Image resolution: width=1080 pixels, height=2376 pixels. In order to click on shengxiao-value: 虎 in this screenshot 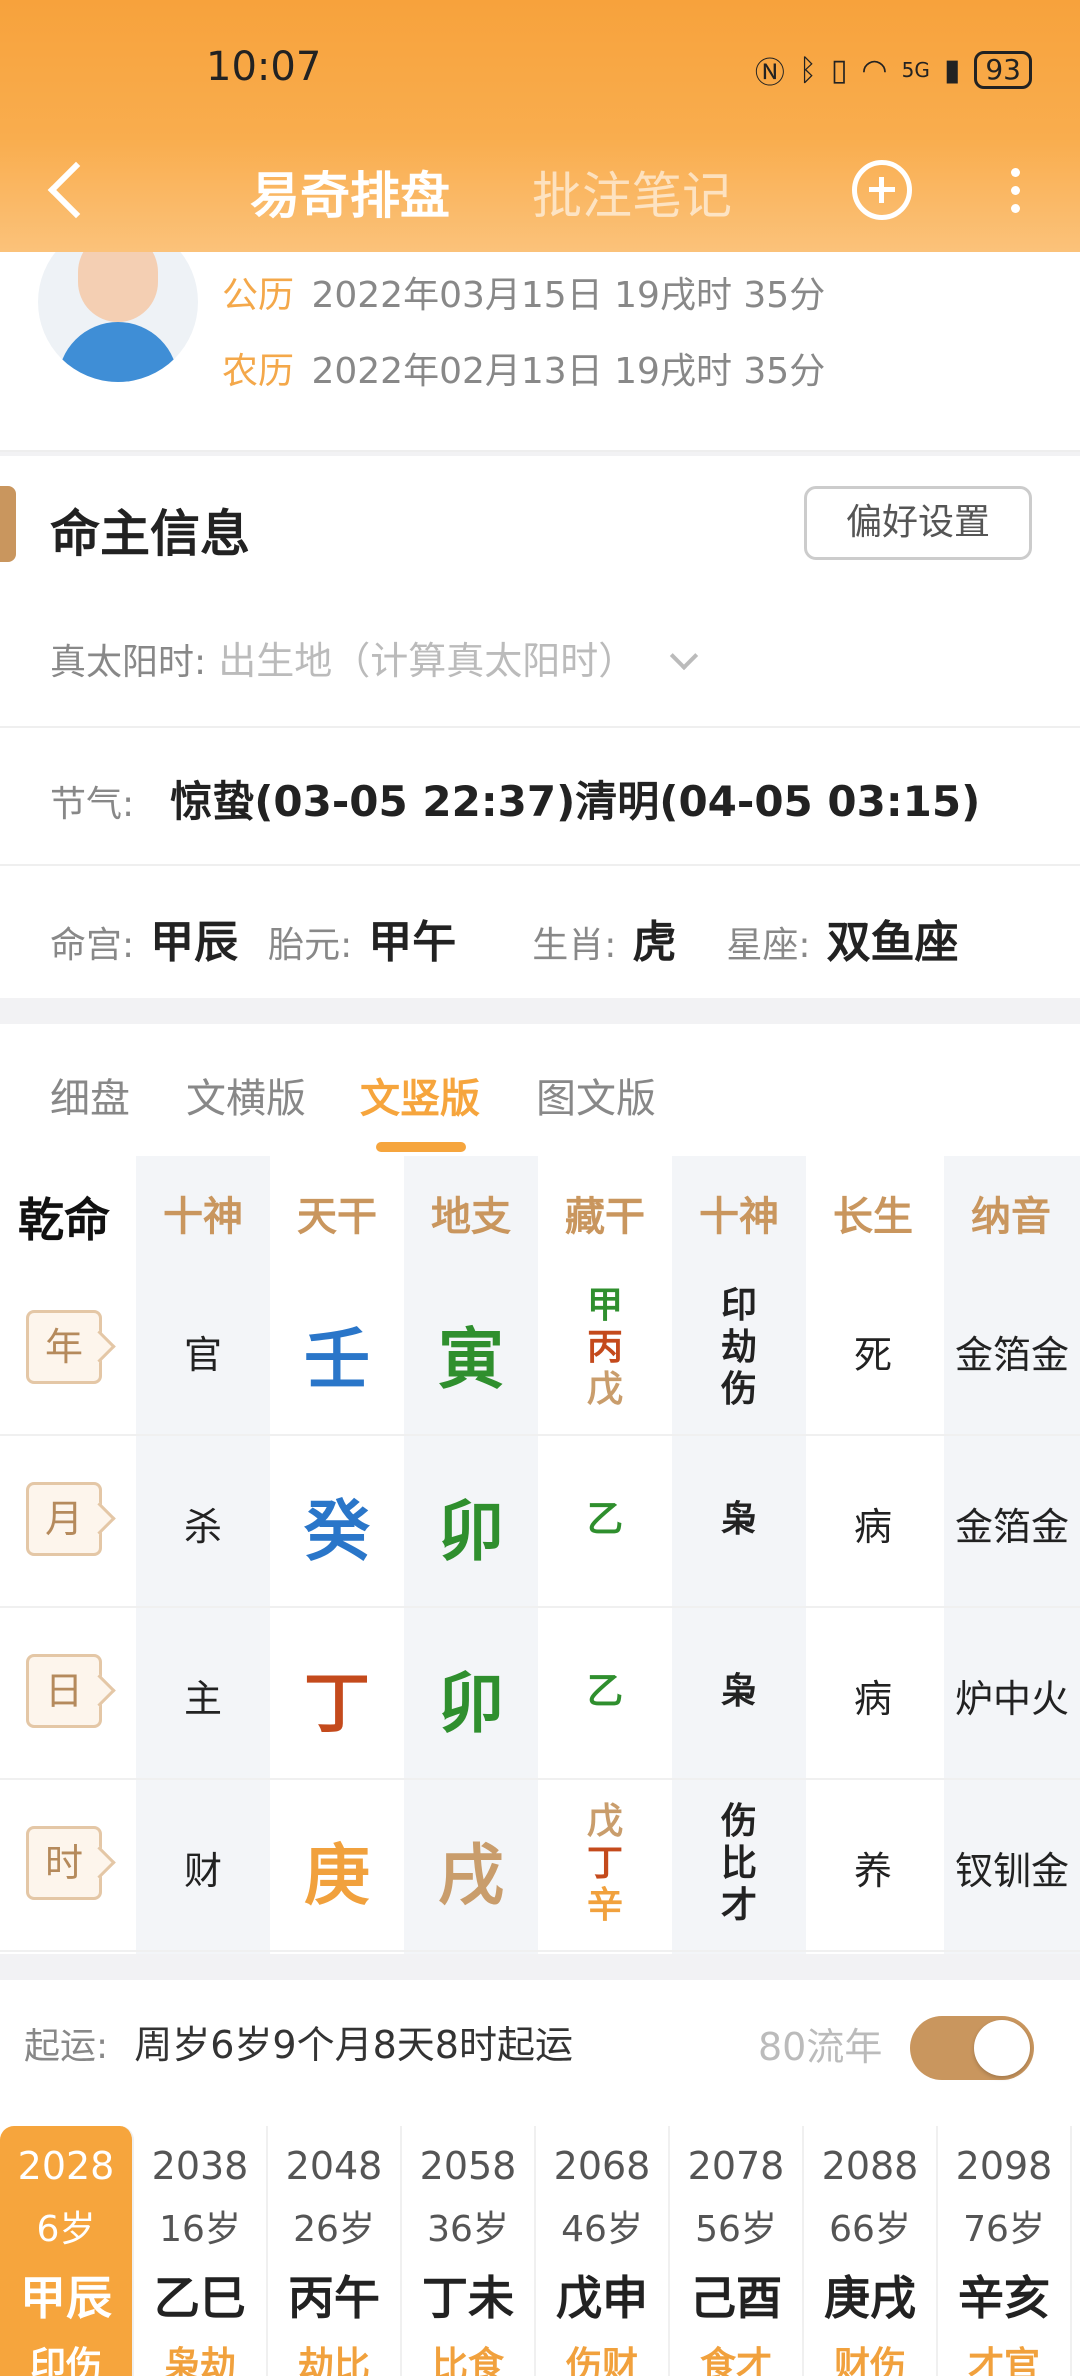, I will do `click(654, 942)`.